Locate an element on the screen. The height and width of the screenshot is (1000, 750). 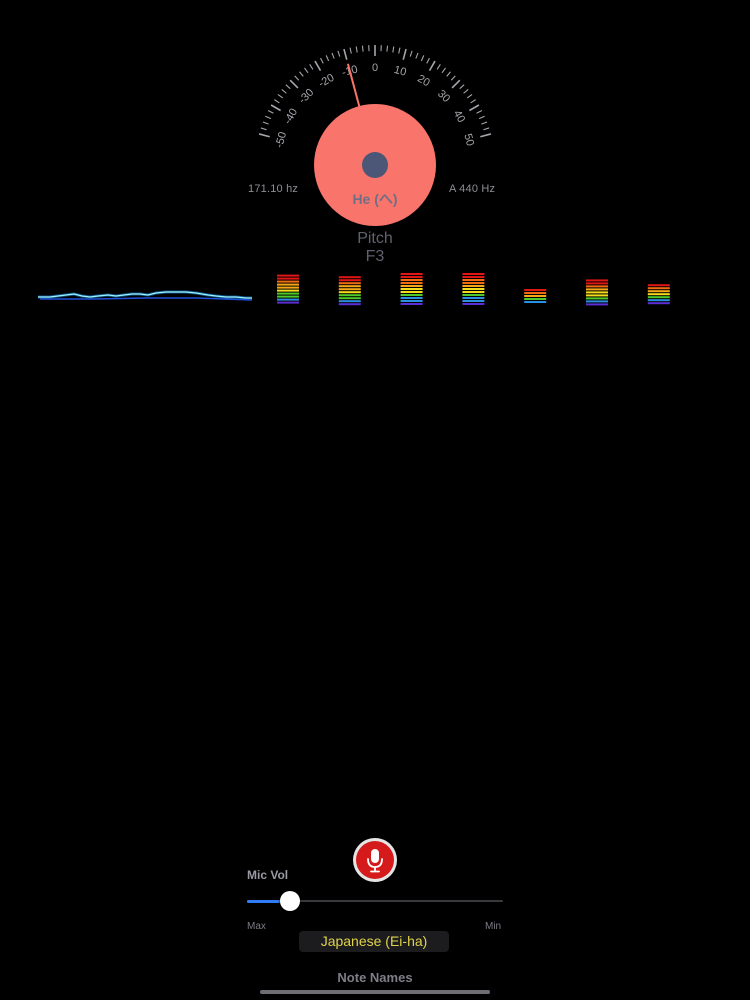
slider-min-label: Min is located at coordinates (493, 926).